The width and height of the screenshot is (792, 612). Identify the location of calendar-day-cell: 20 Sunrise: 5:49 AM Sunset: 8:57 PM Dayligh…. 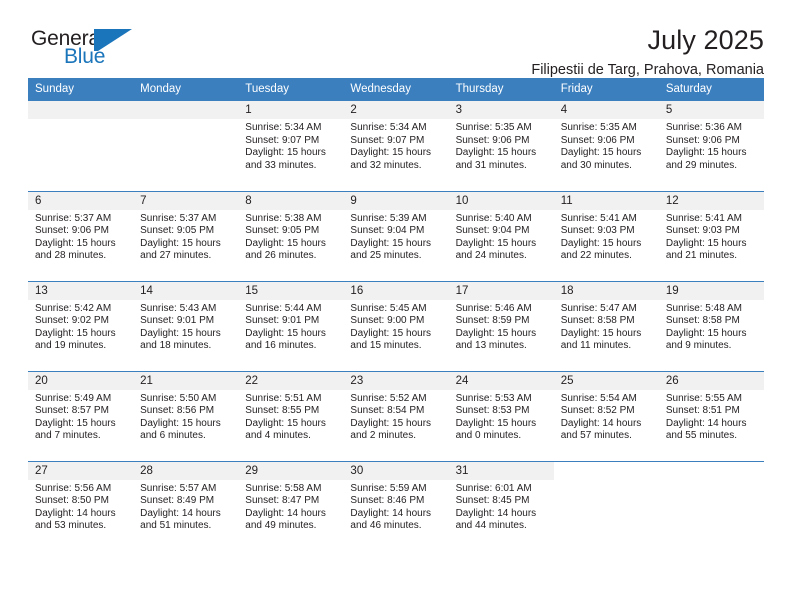
(81, 415).